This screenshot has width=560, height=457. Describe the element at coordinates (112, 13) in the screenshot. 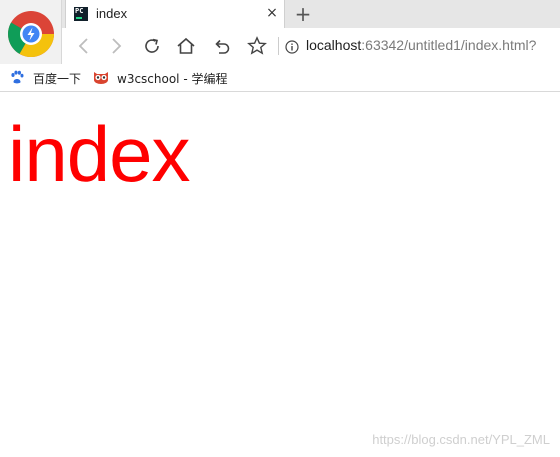

I see `tab-title: index` at that location.